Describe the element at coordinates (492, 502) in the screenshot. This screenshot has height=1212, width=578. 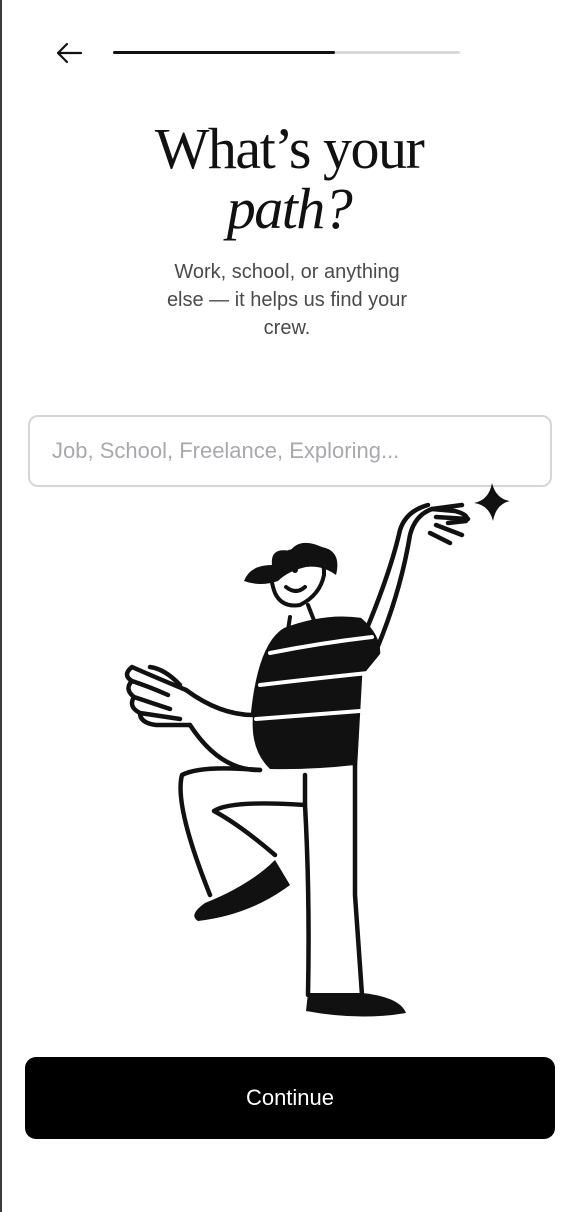
I see `sparkle-icon` at that location.